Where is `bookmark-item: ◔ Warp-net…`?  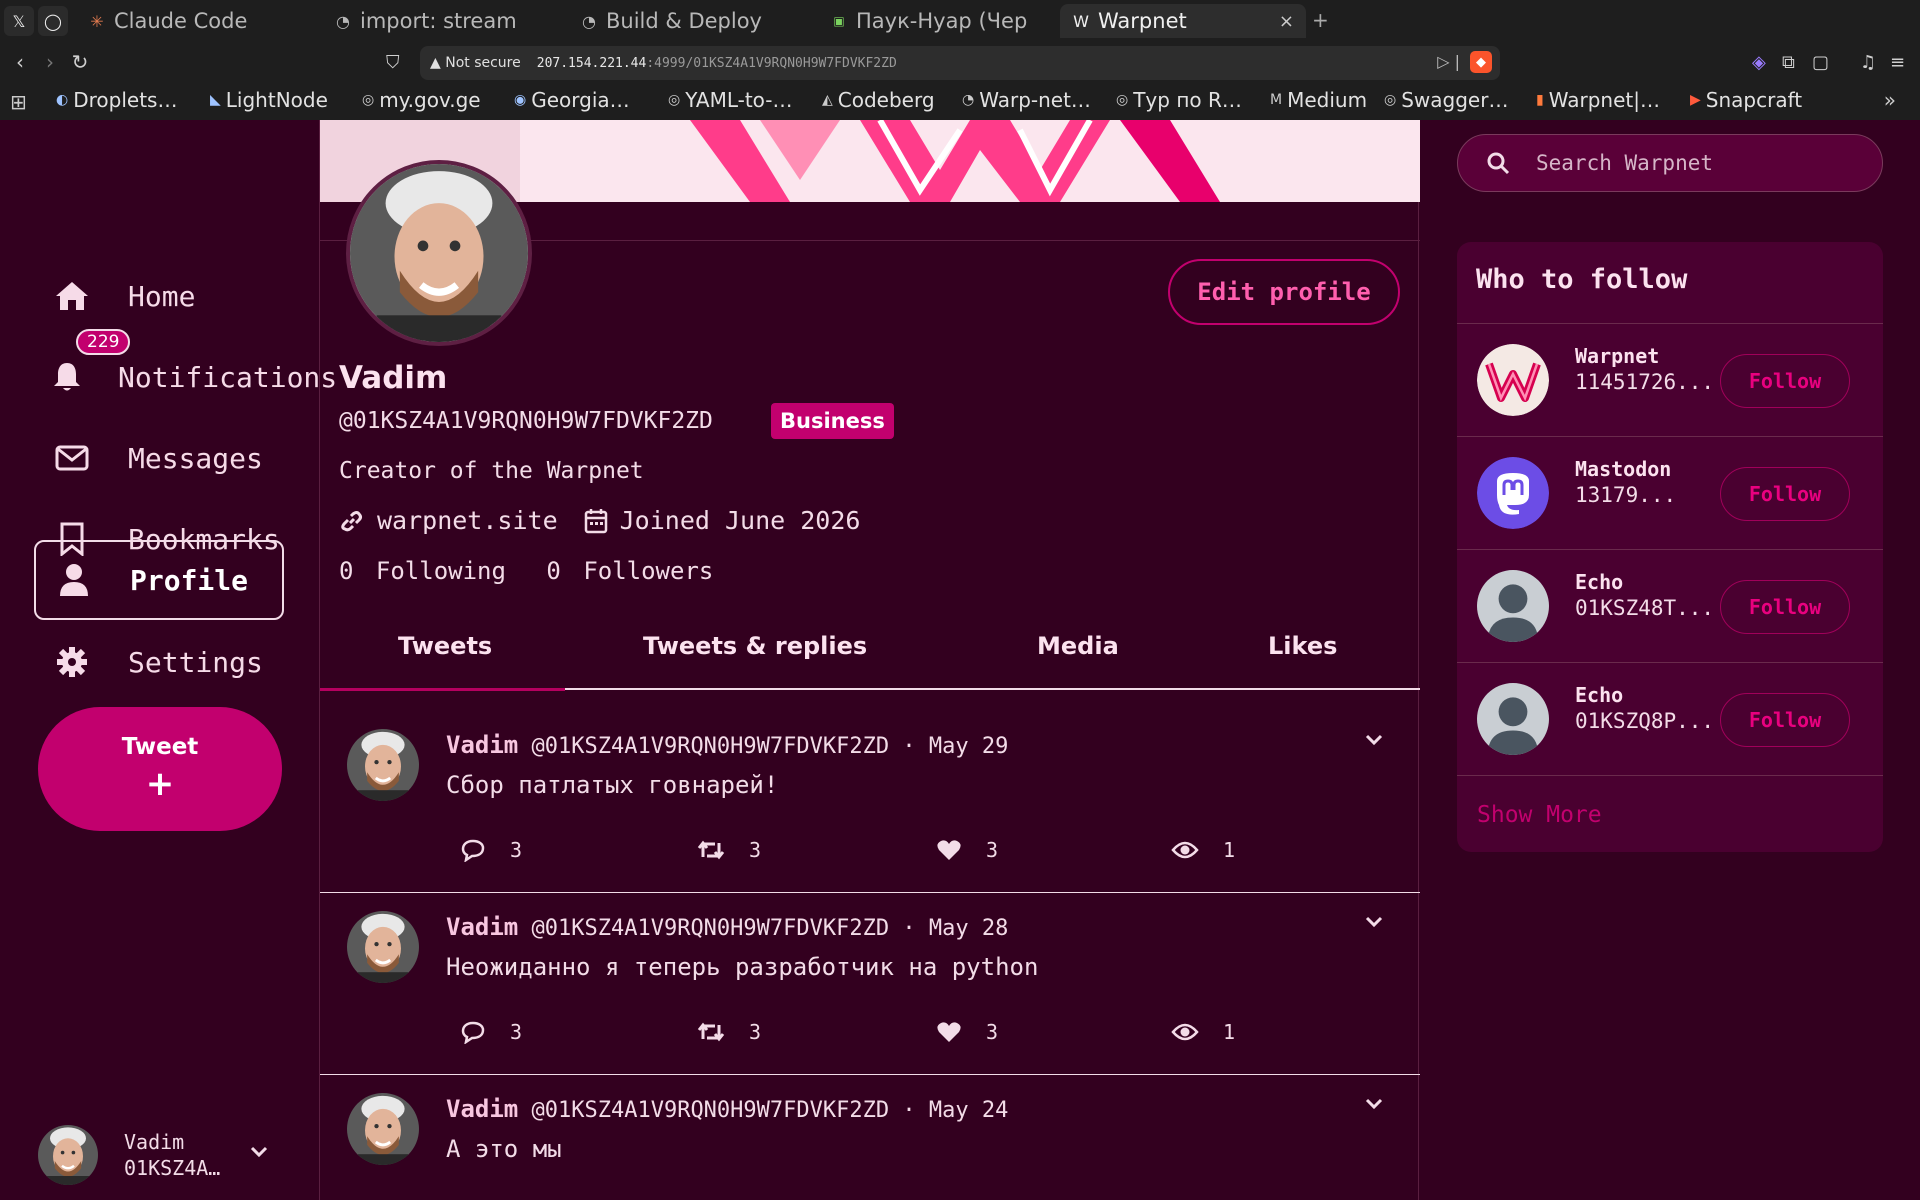 bookmark-item: ◔ Warp-net… is located at coordinates (1026, 100).